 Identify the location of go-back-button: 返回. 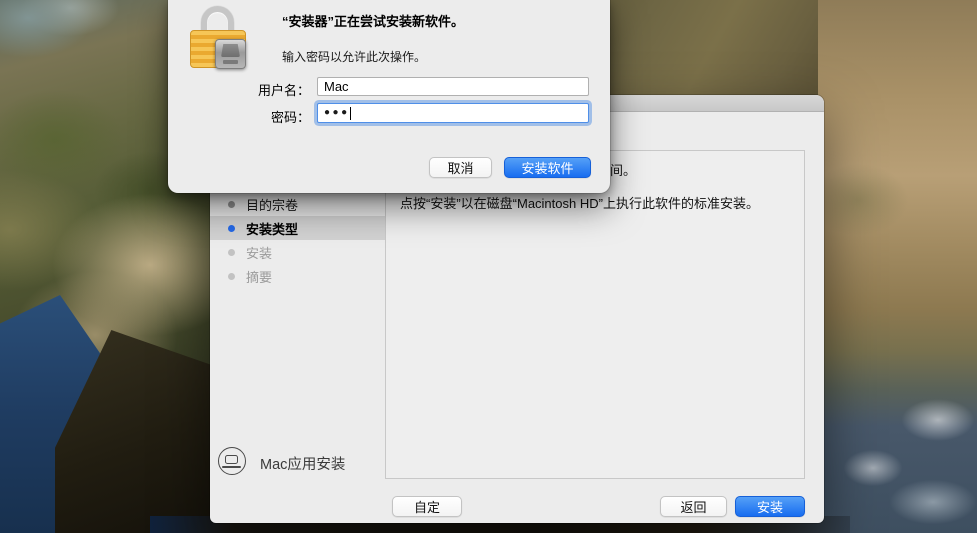
(693, 506).